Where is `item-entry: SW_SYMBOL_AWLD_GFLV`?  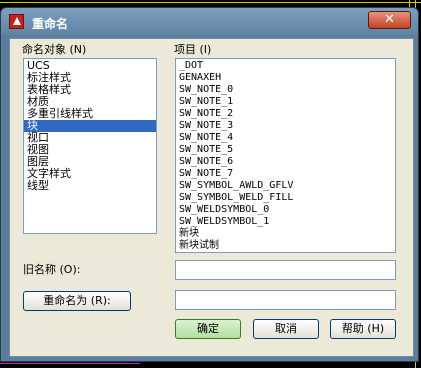
item-entry: SW_SYMBOL_AWLD_GFLV is located at coordinates (285, 186).